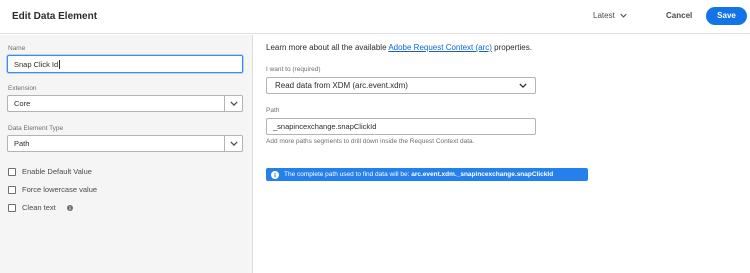  I want to click on type-picker: Path, so click(125, 143).